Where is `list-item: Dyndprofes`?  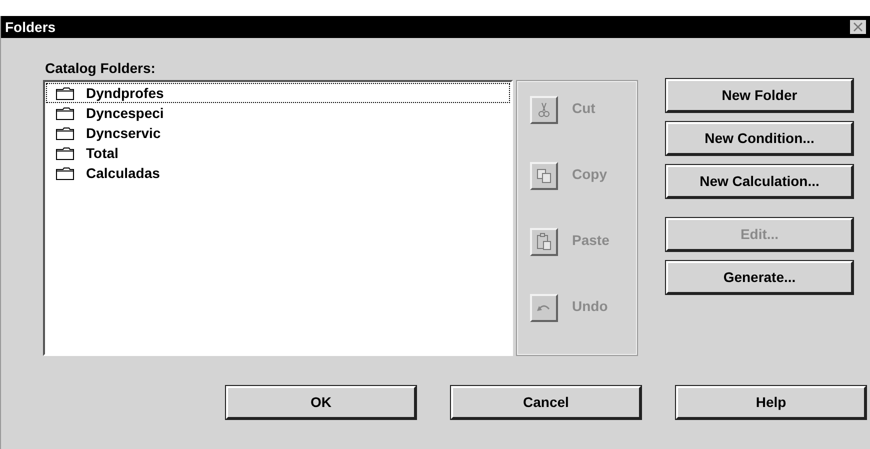
list-item: Dyndprofes is located at coordinates (278, 93).